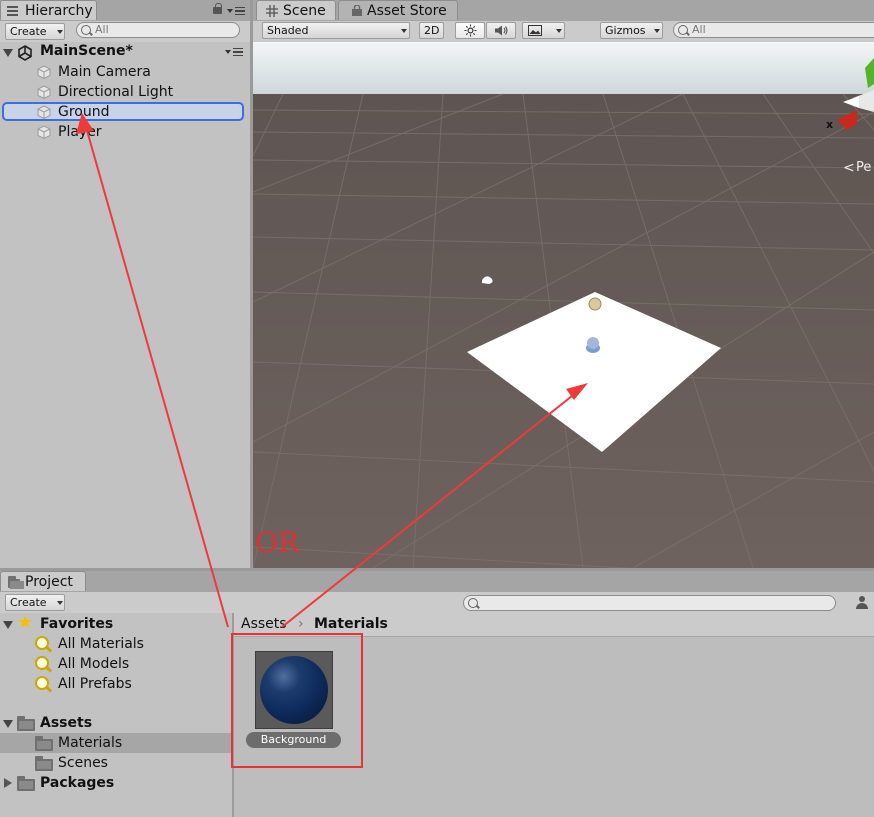 The image size is (874, 817). I want to click on light-gizmo-icon, so click(595, 304).